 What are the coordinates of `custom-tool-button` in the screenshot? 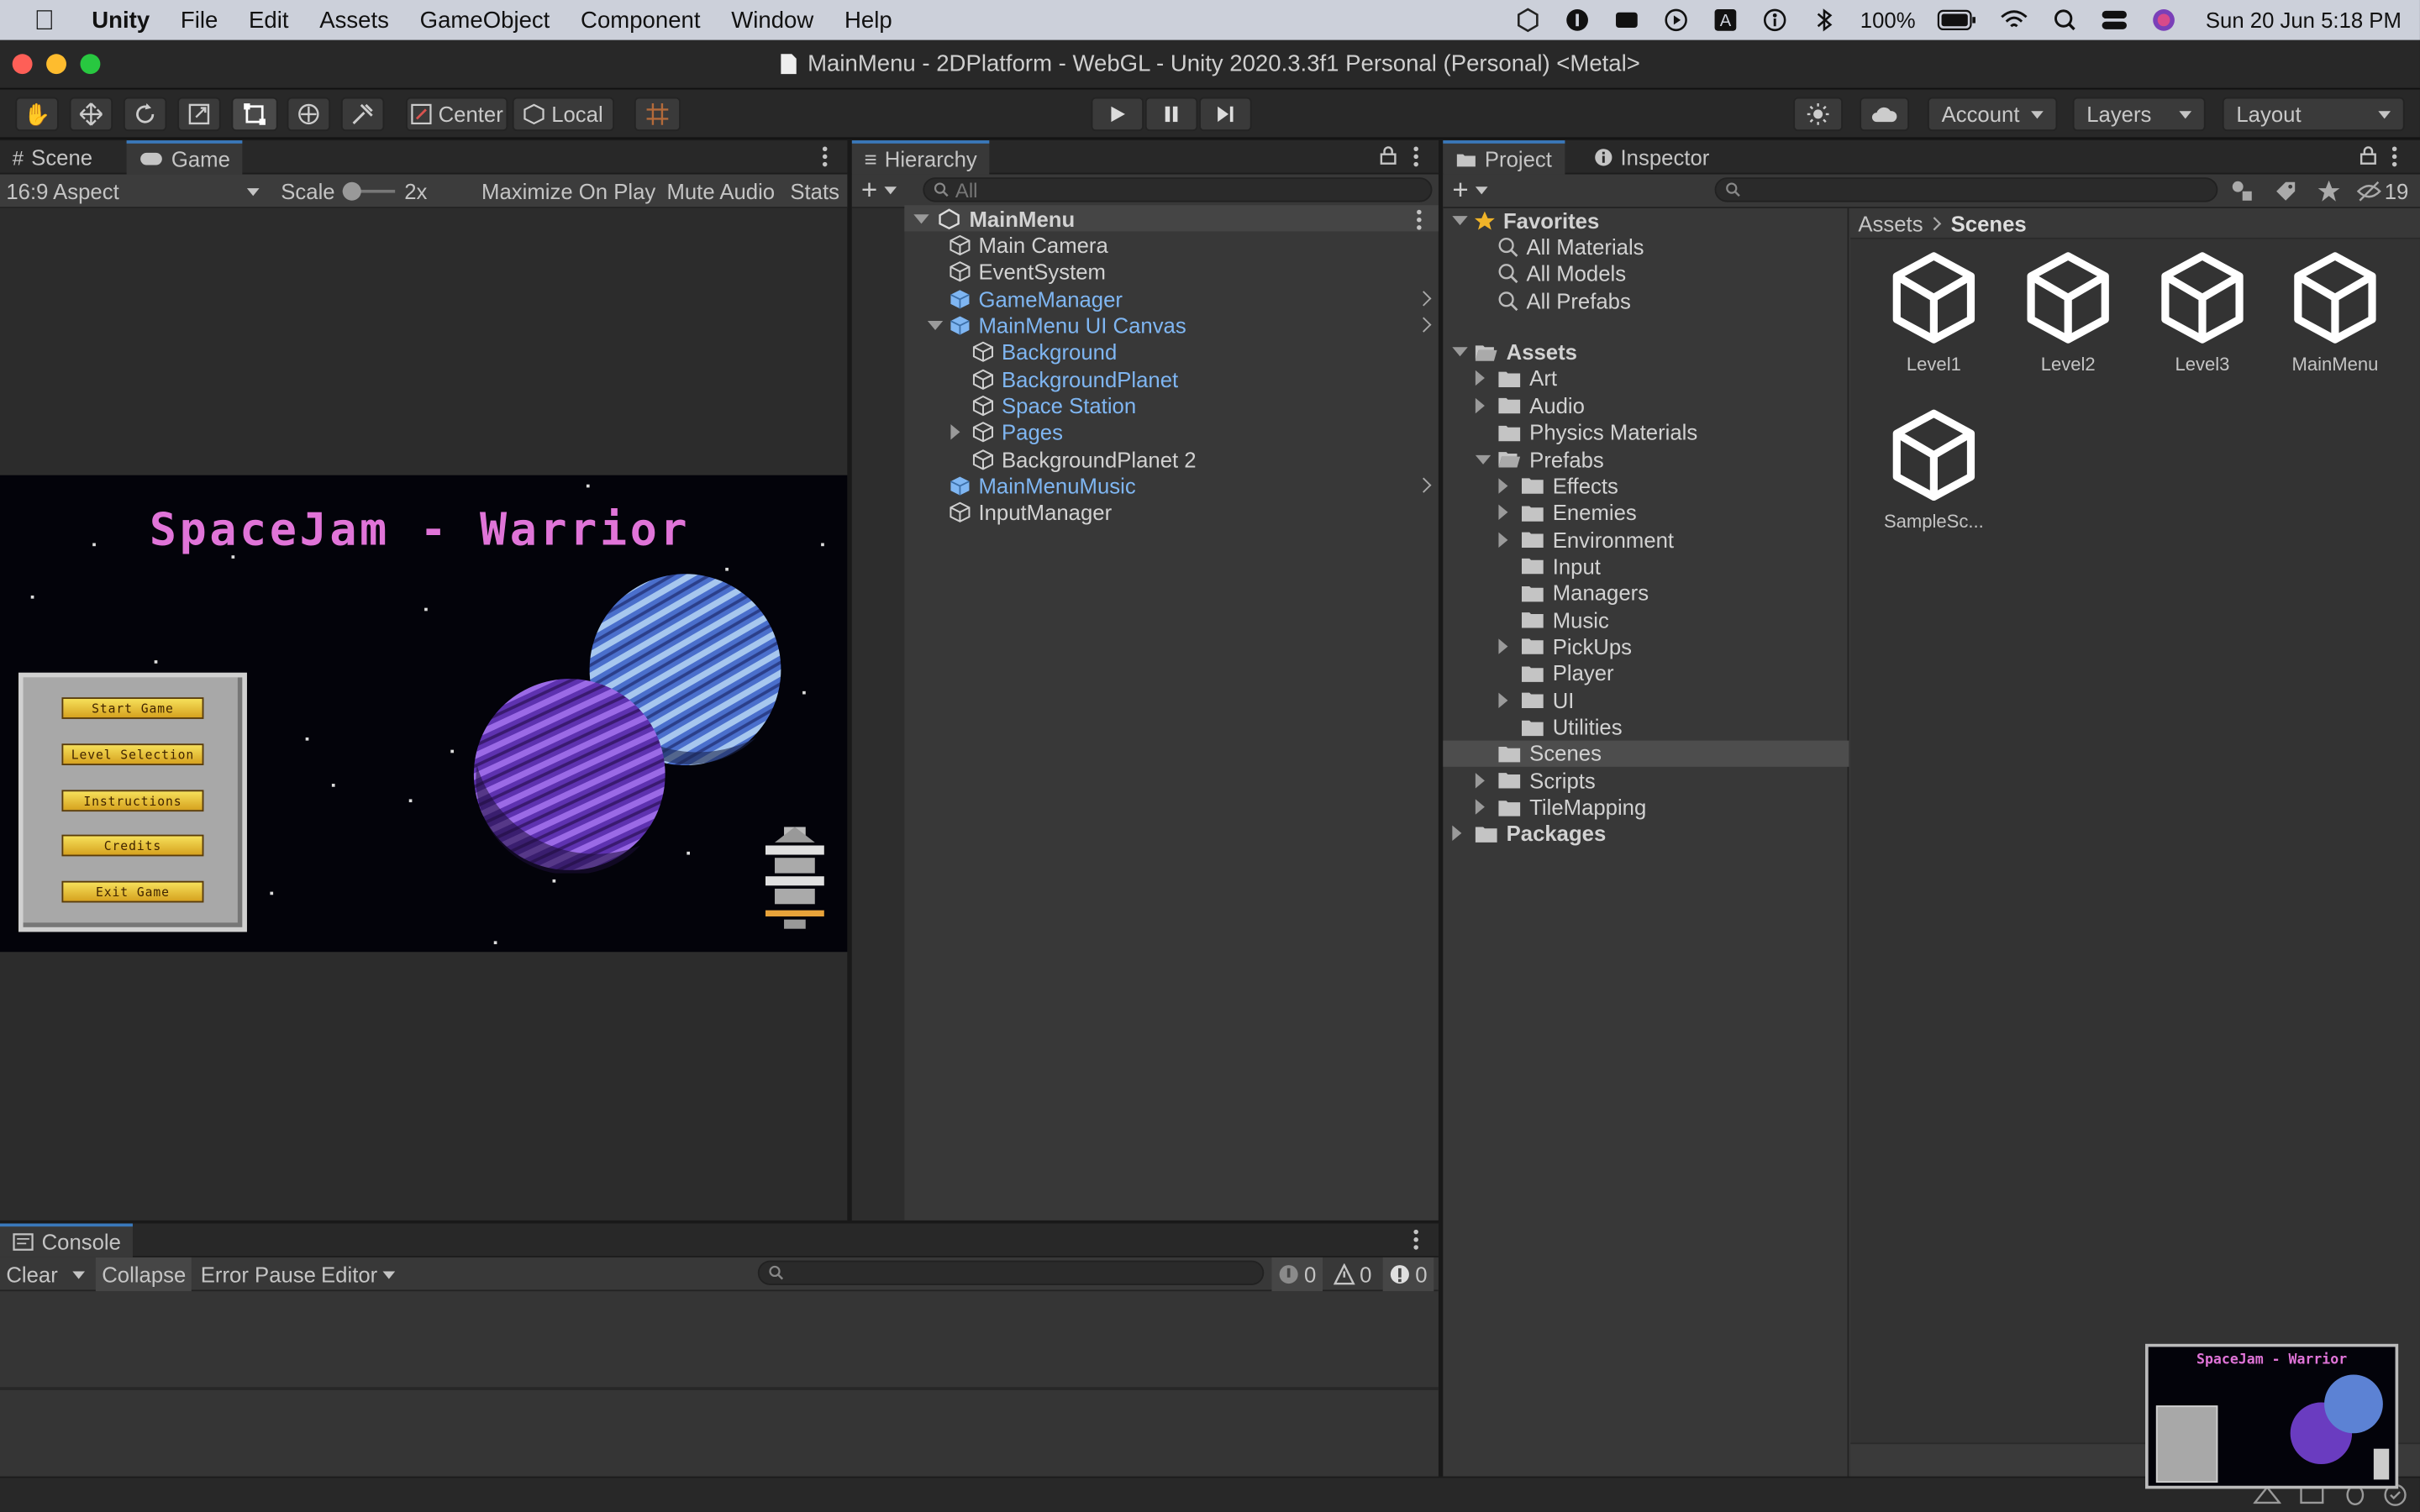 It's located at (362, 114).